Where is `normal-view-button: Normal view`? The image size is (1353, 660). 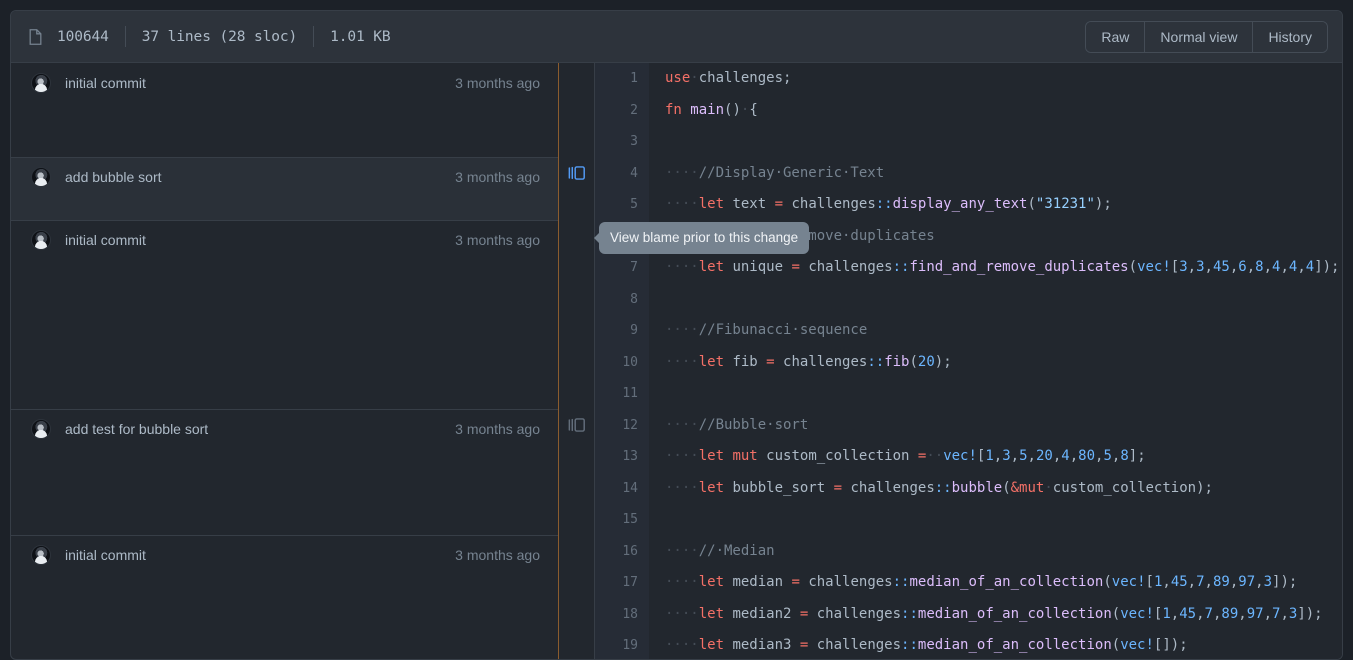 normal-view-button: Normal view is located at coordinates (1198, 36).